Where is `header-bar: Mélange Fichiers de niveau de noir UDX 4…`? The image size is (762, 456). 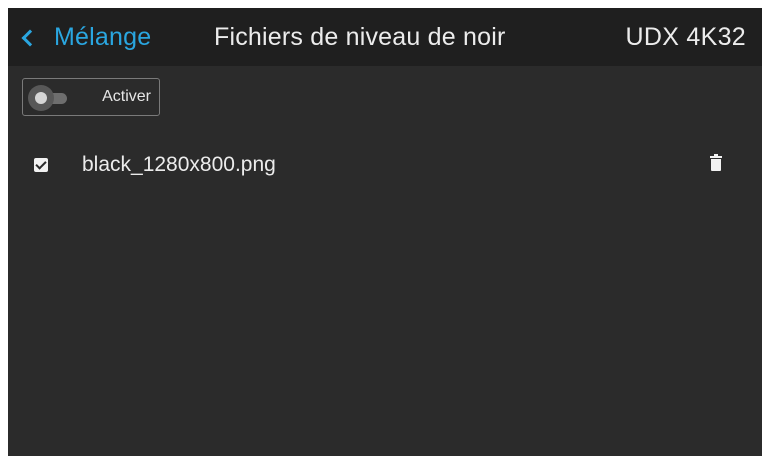 header-bar: Mélange Fichiers de niveau de noir UDX 4… is located at coordinates (385, 37).